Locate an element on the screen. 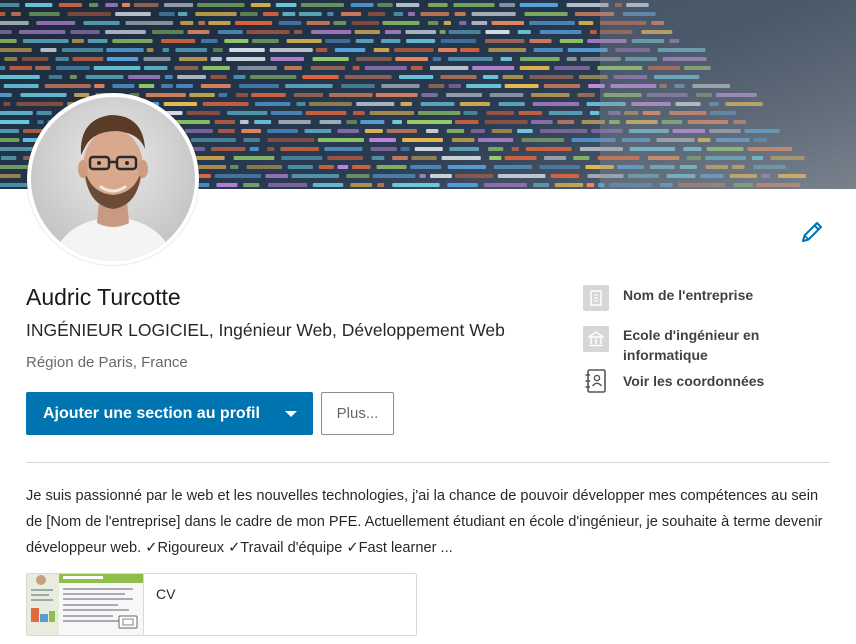 This screenshot has height=644, width=856. avatar is located at coordinates (113, 179).